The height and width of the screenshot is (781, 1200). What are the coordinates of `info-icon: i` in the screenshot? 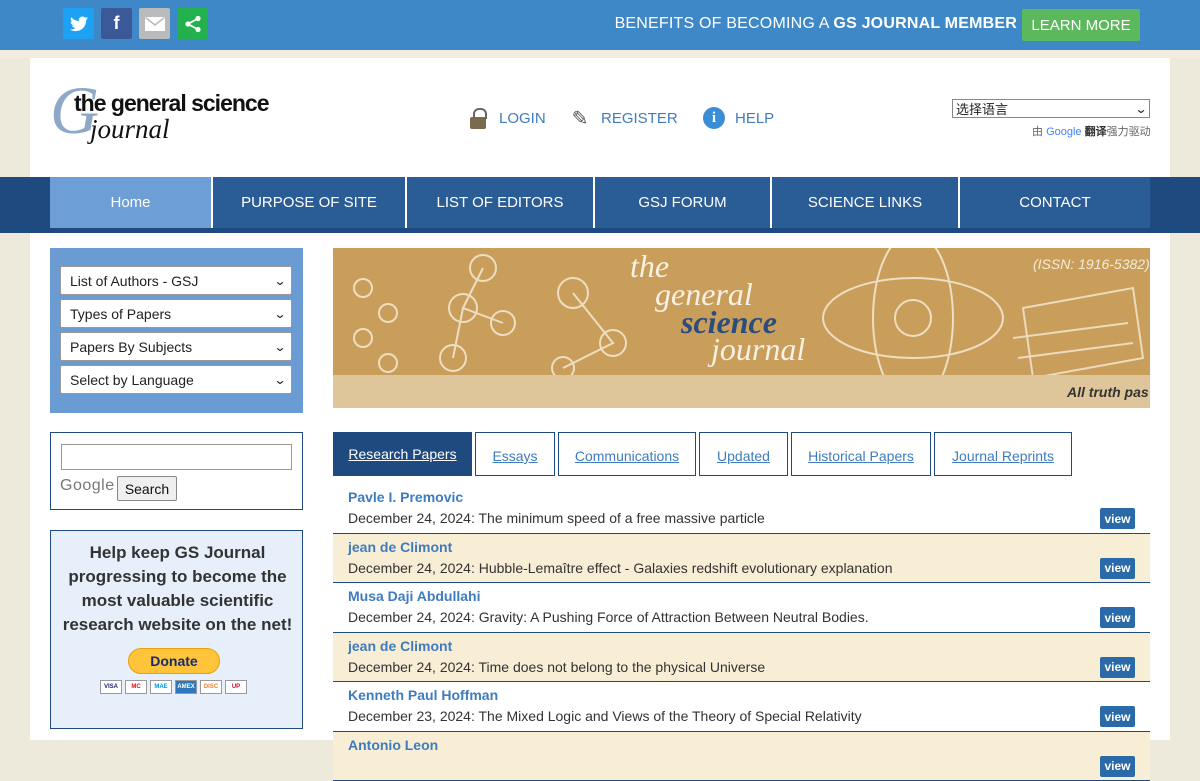 It's located at (714, 118).